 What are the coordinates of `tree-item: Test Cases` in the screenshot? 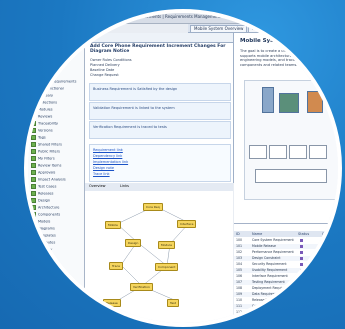 It's located at (43, 186).